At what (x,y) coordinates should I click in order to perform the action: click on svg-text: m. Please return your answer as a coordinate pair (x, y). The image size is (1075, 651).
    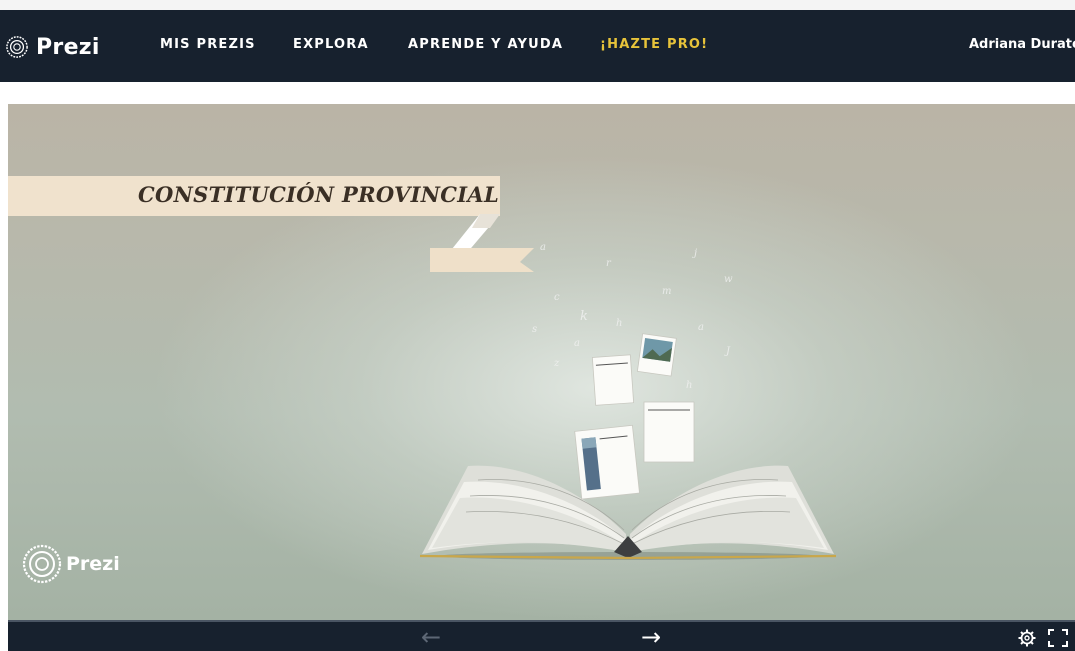
    Looking at the image, I should click on (666, 291).